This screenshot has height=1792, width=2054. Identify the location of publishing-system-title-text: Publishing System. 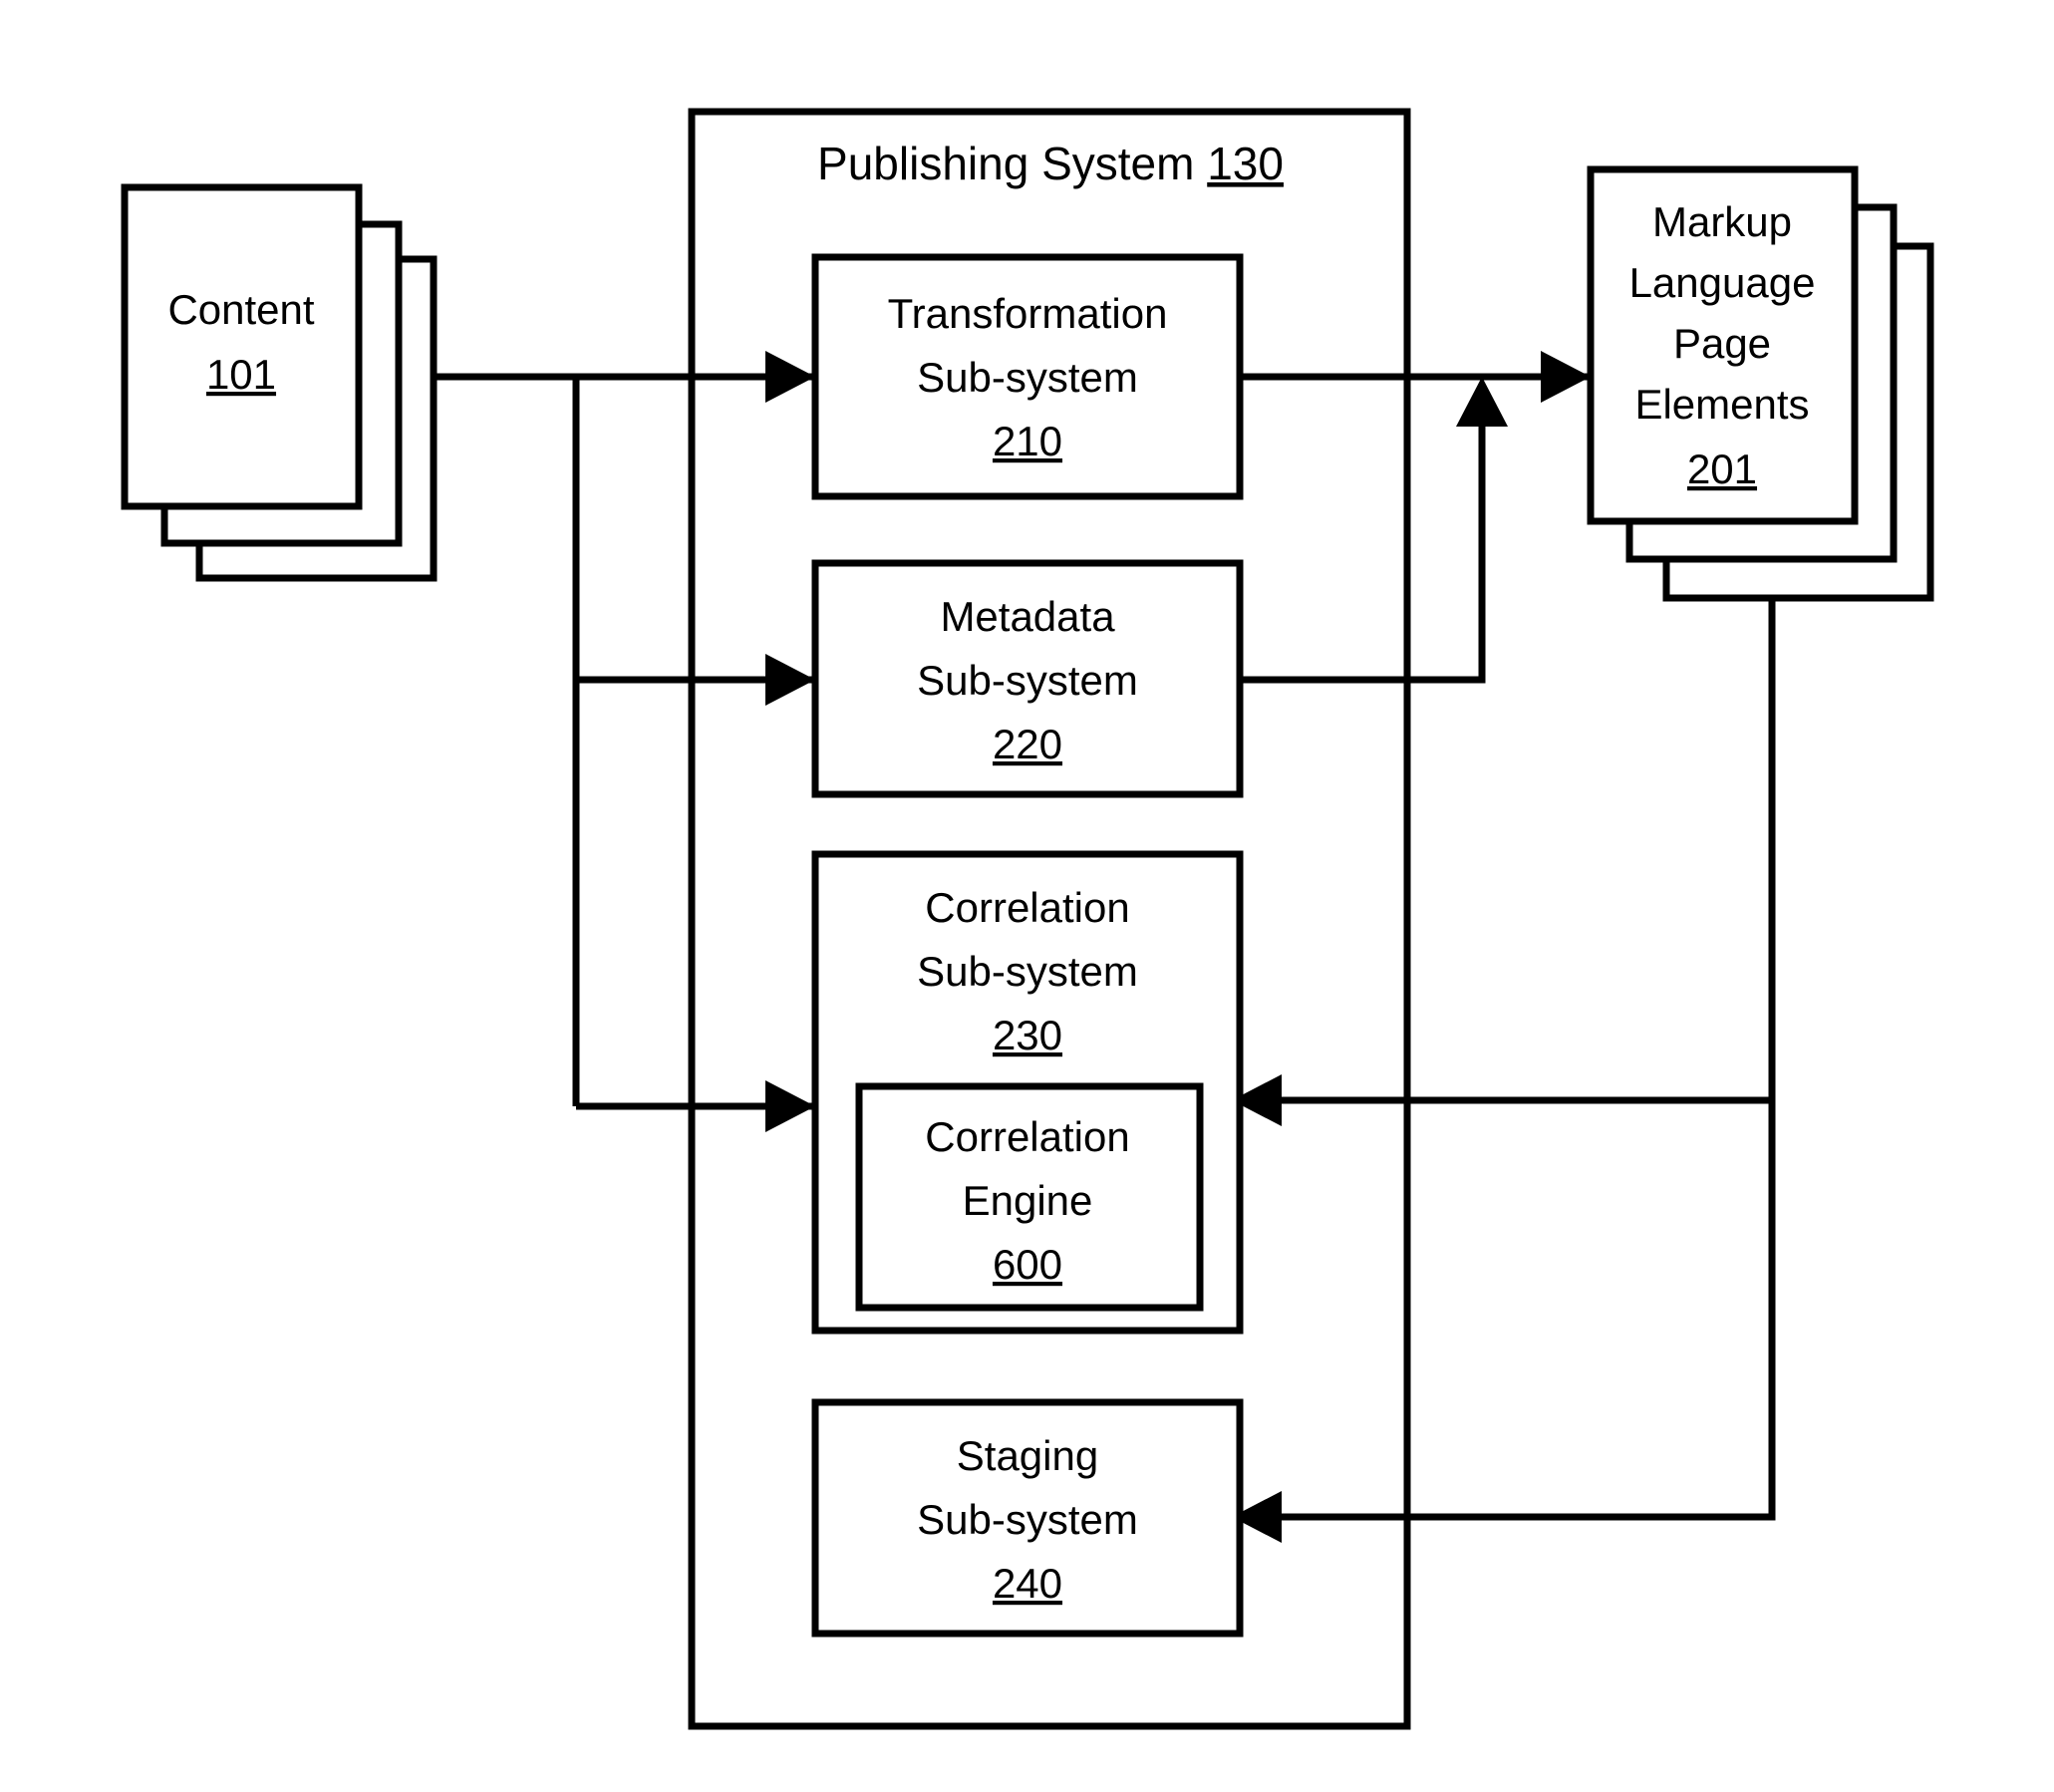
(1006, 163).